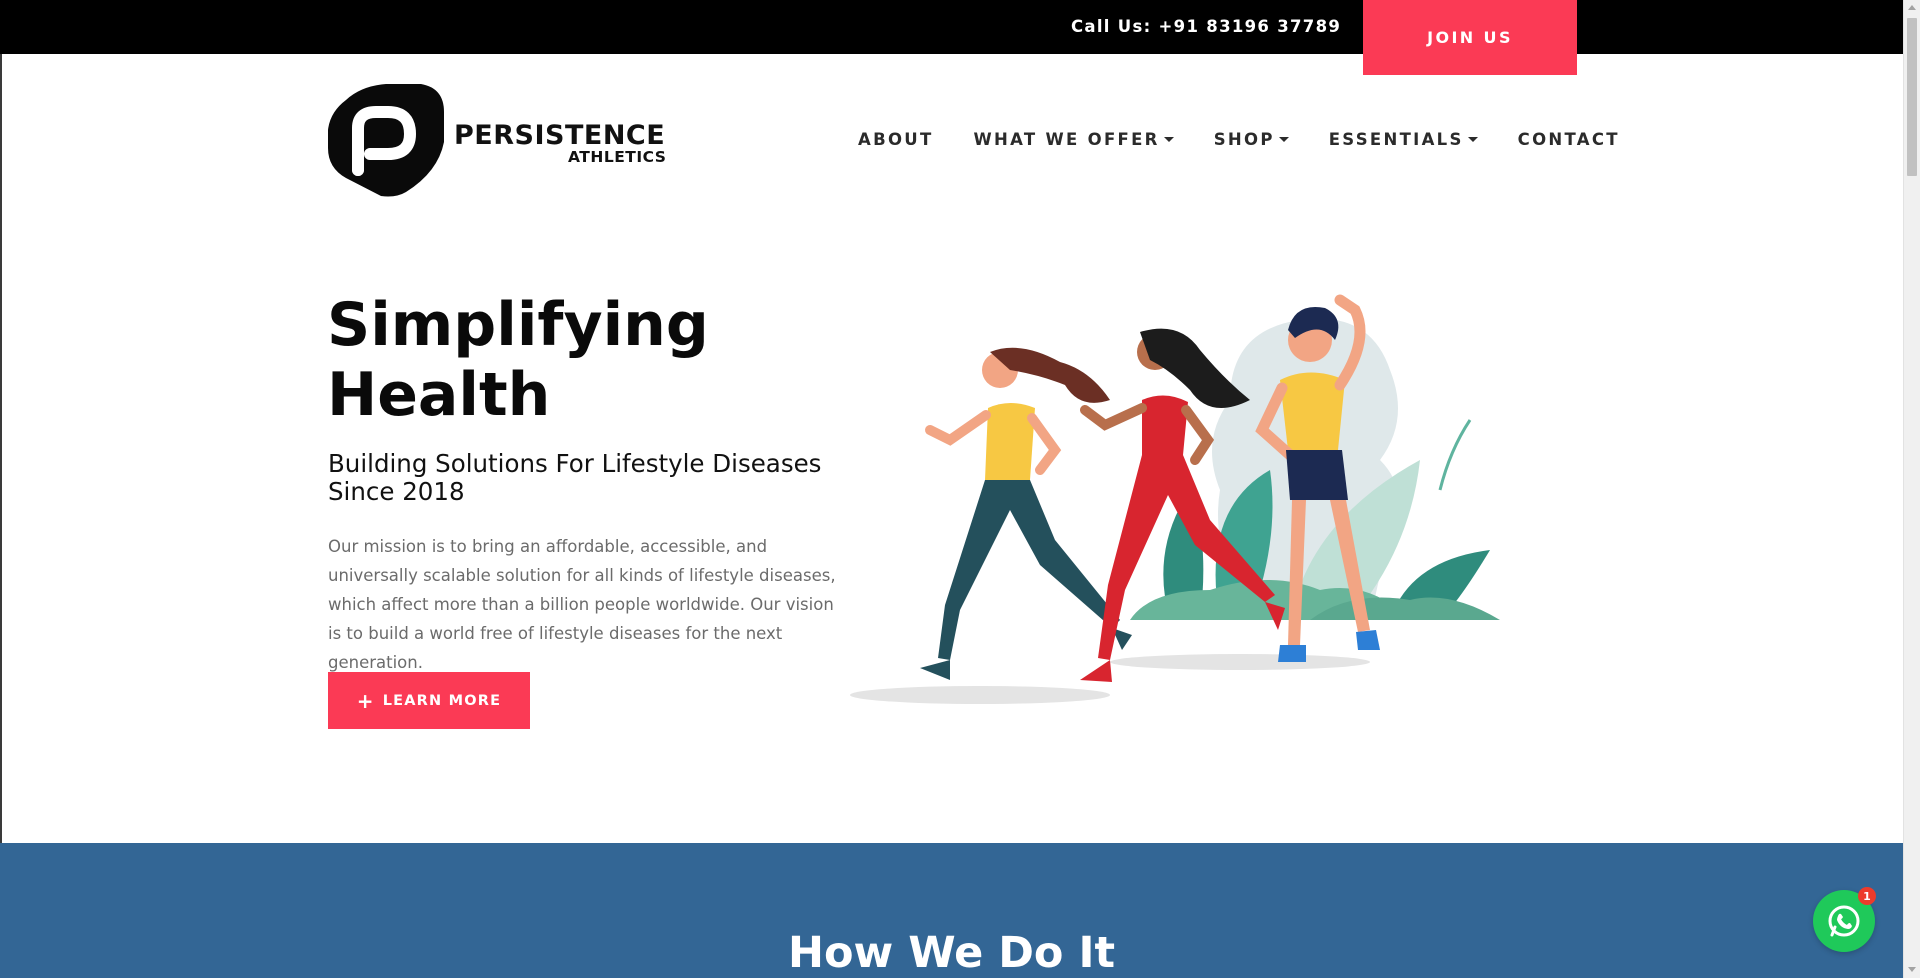  I want to click on hero-title-line-2: Health, so click(439, 395).